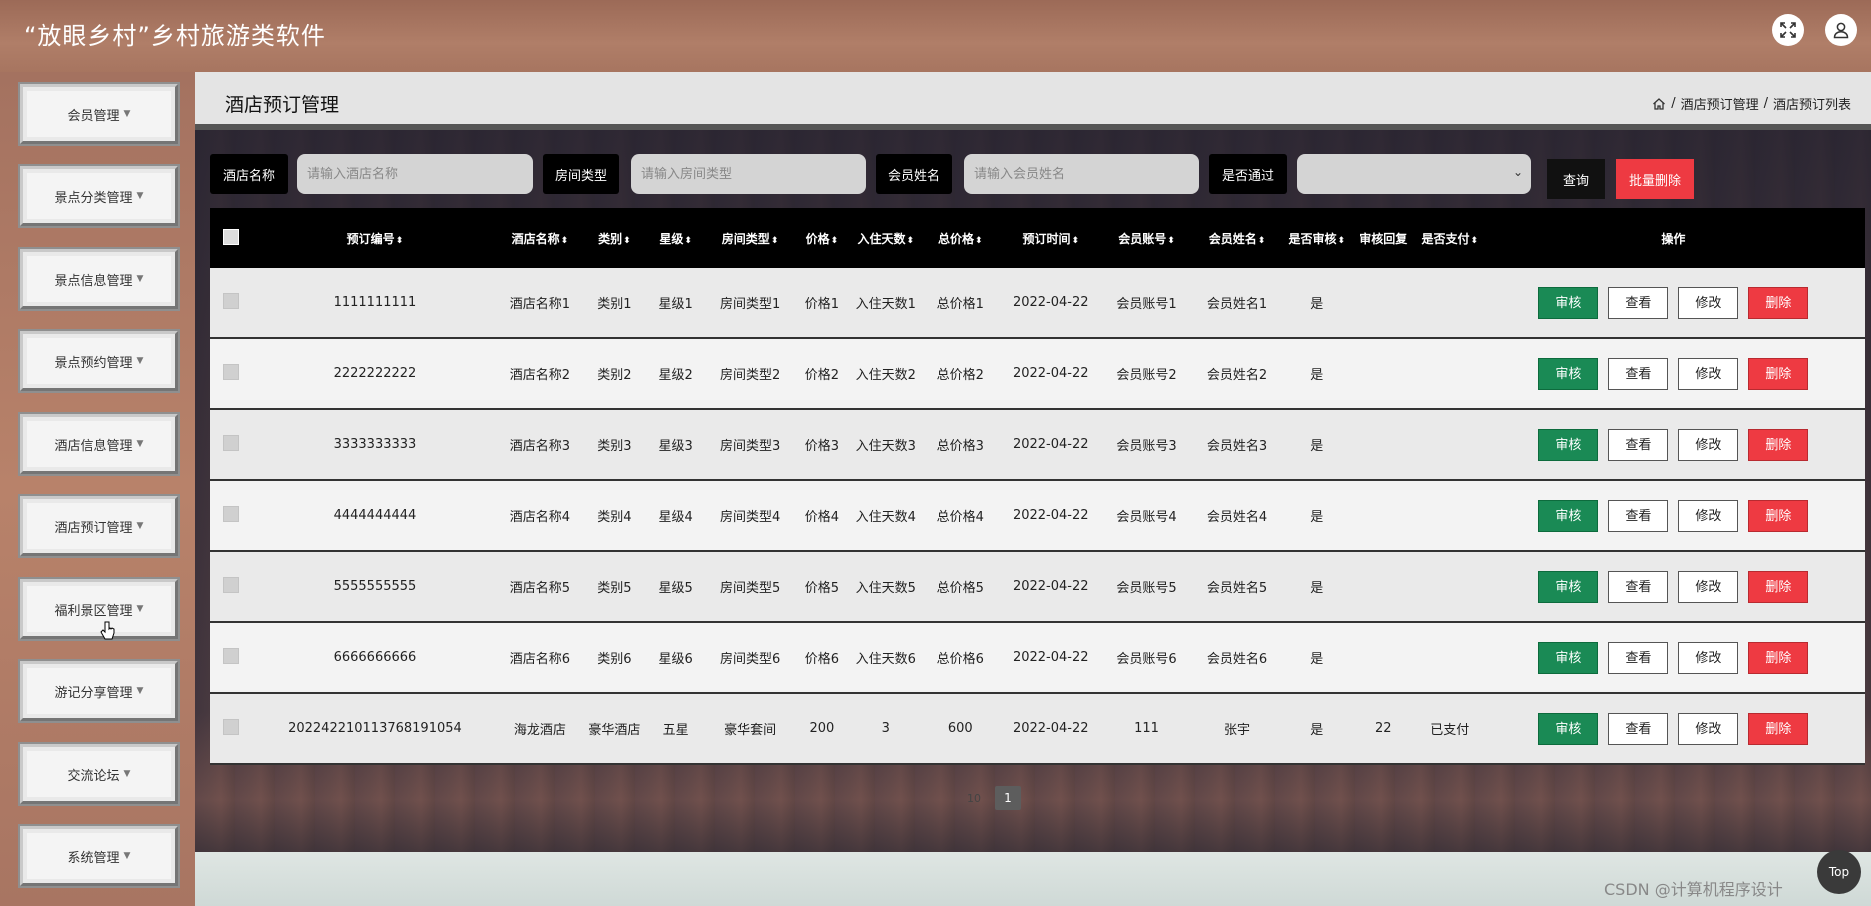  What do you see at coordinates (675, 445) in the screenshot?
I see `table-cell: 星级3` at bounding box center [675, 445].